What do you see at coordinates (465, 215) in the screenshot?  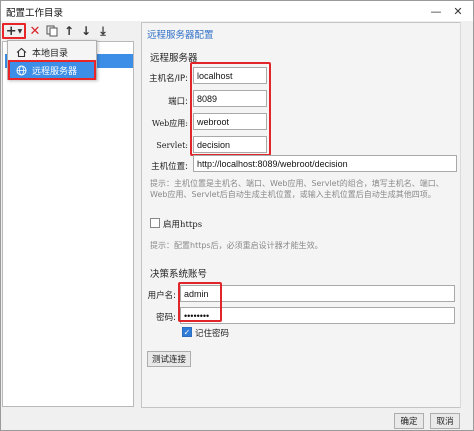 I see `scrollbar` at bounding box center [465, 215].